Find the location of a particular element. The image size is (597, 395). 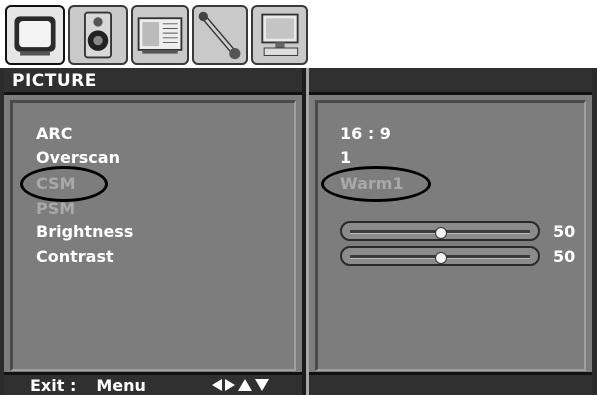

header-bar-right is located at coordinates (450, 81).